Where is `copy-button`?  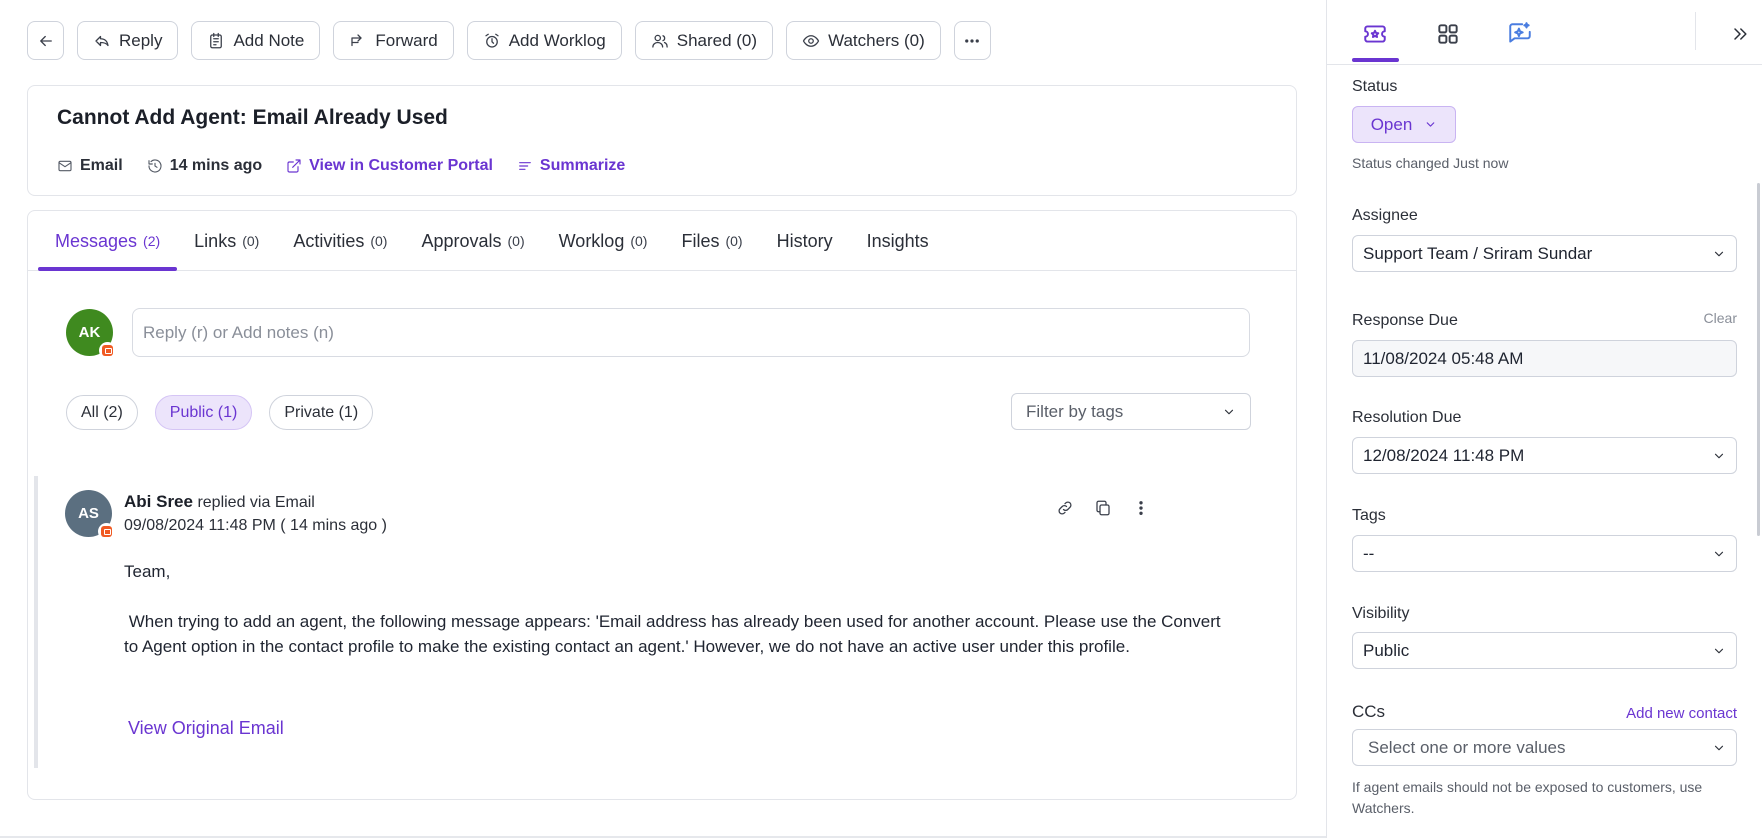
copy-button is located at coordinates (1103, 508).